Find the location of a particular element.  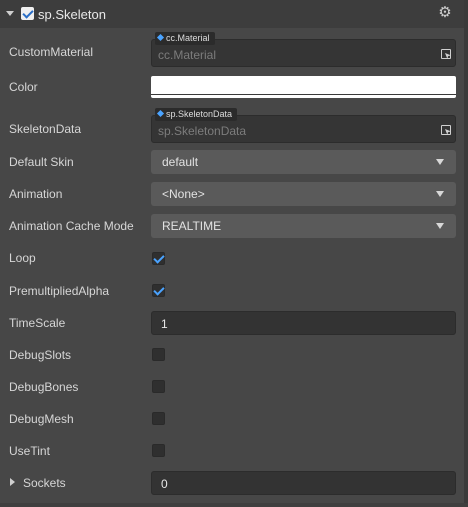

time-scale-value: 1 is located at coordinates (164, 324).